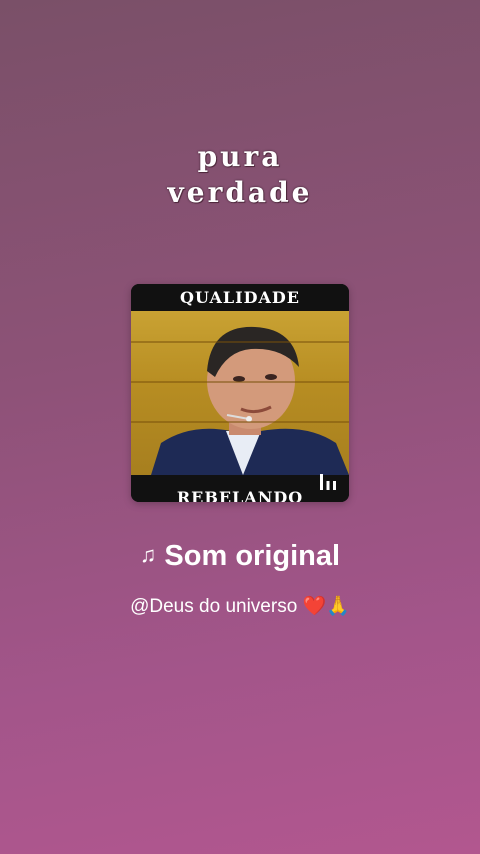 The width and height of the screenshot is (480, 854). I want to click on author-handle: @Deus do universo, so click(214, 606).